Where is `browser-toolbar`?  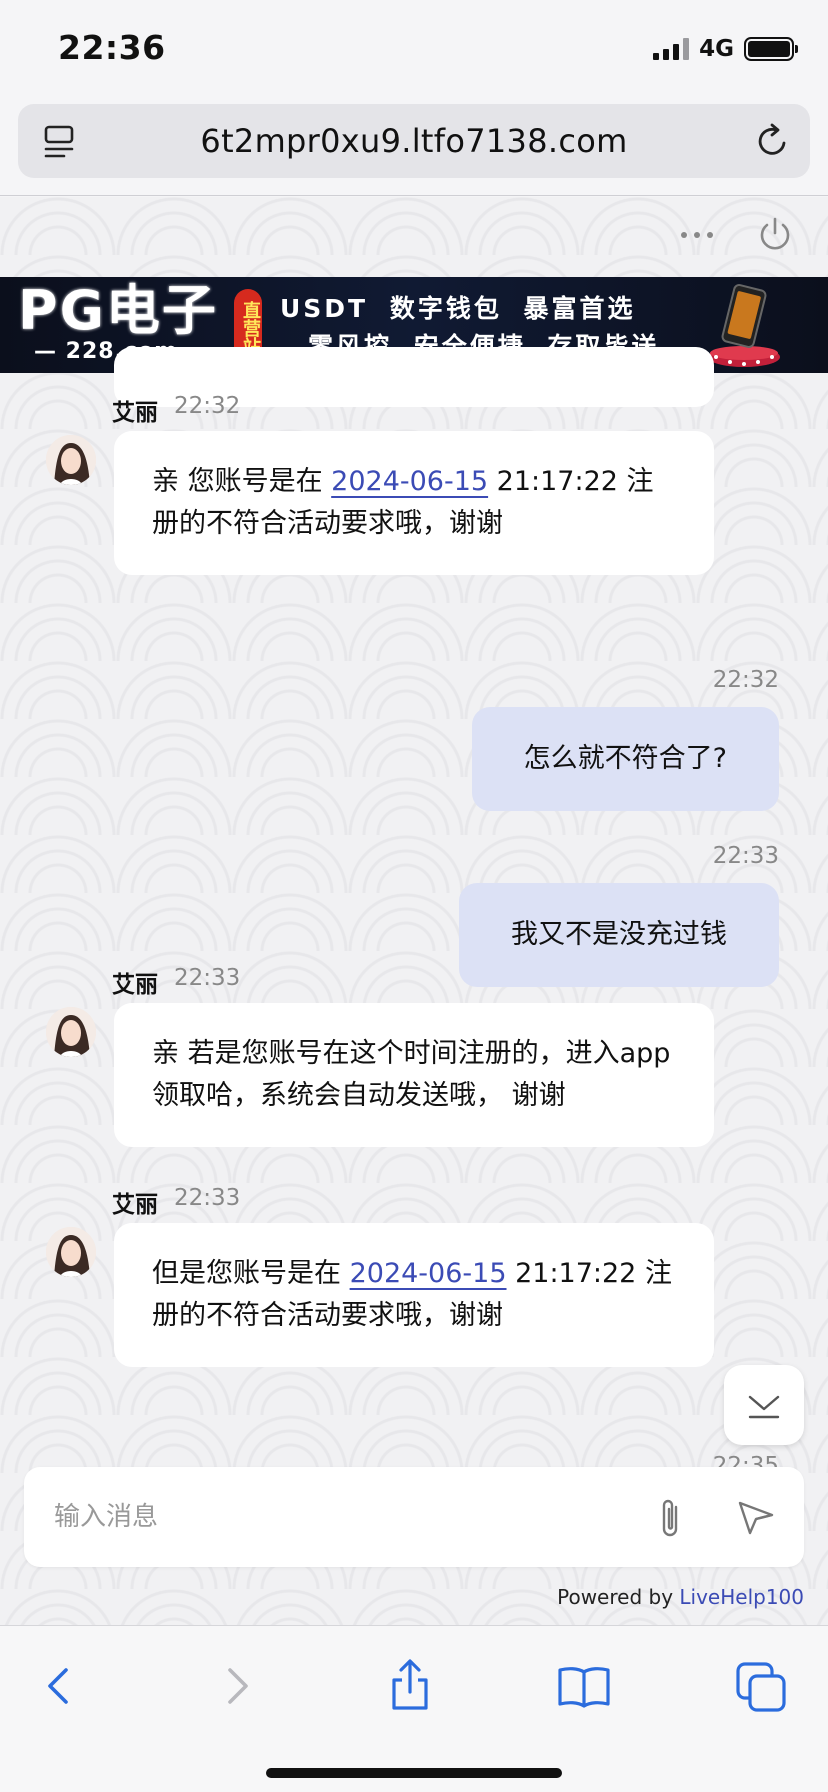 browser-toolbar is located at coordinates (414, 1708).